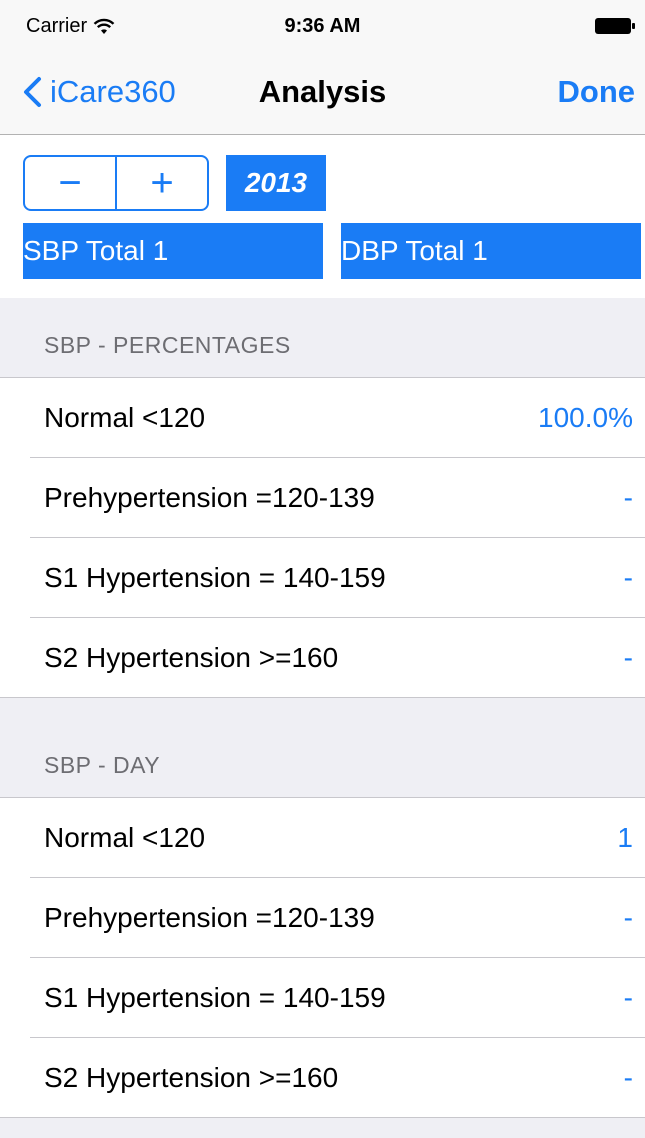 The width and height of the screenshot is (645, 1138). Describe the element at coordinates (322, 338) in the screenshot. I see `section-header-sbp-percentages: SBP - PERCENTAGES` at that location.